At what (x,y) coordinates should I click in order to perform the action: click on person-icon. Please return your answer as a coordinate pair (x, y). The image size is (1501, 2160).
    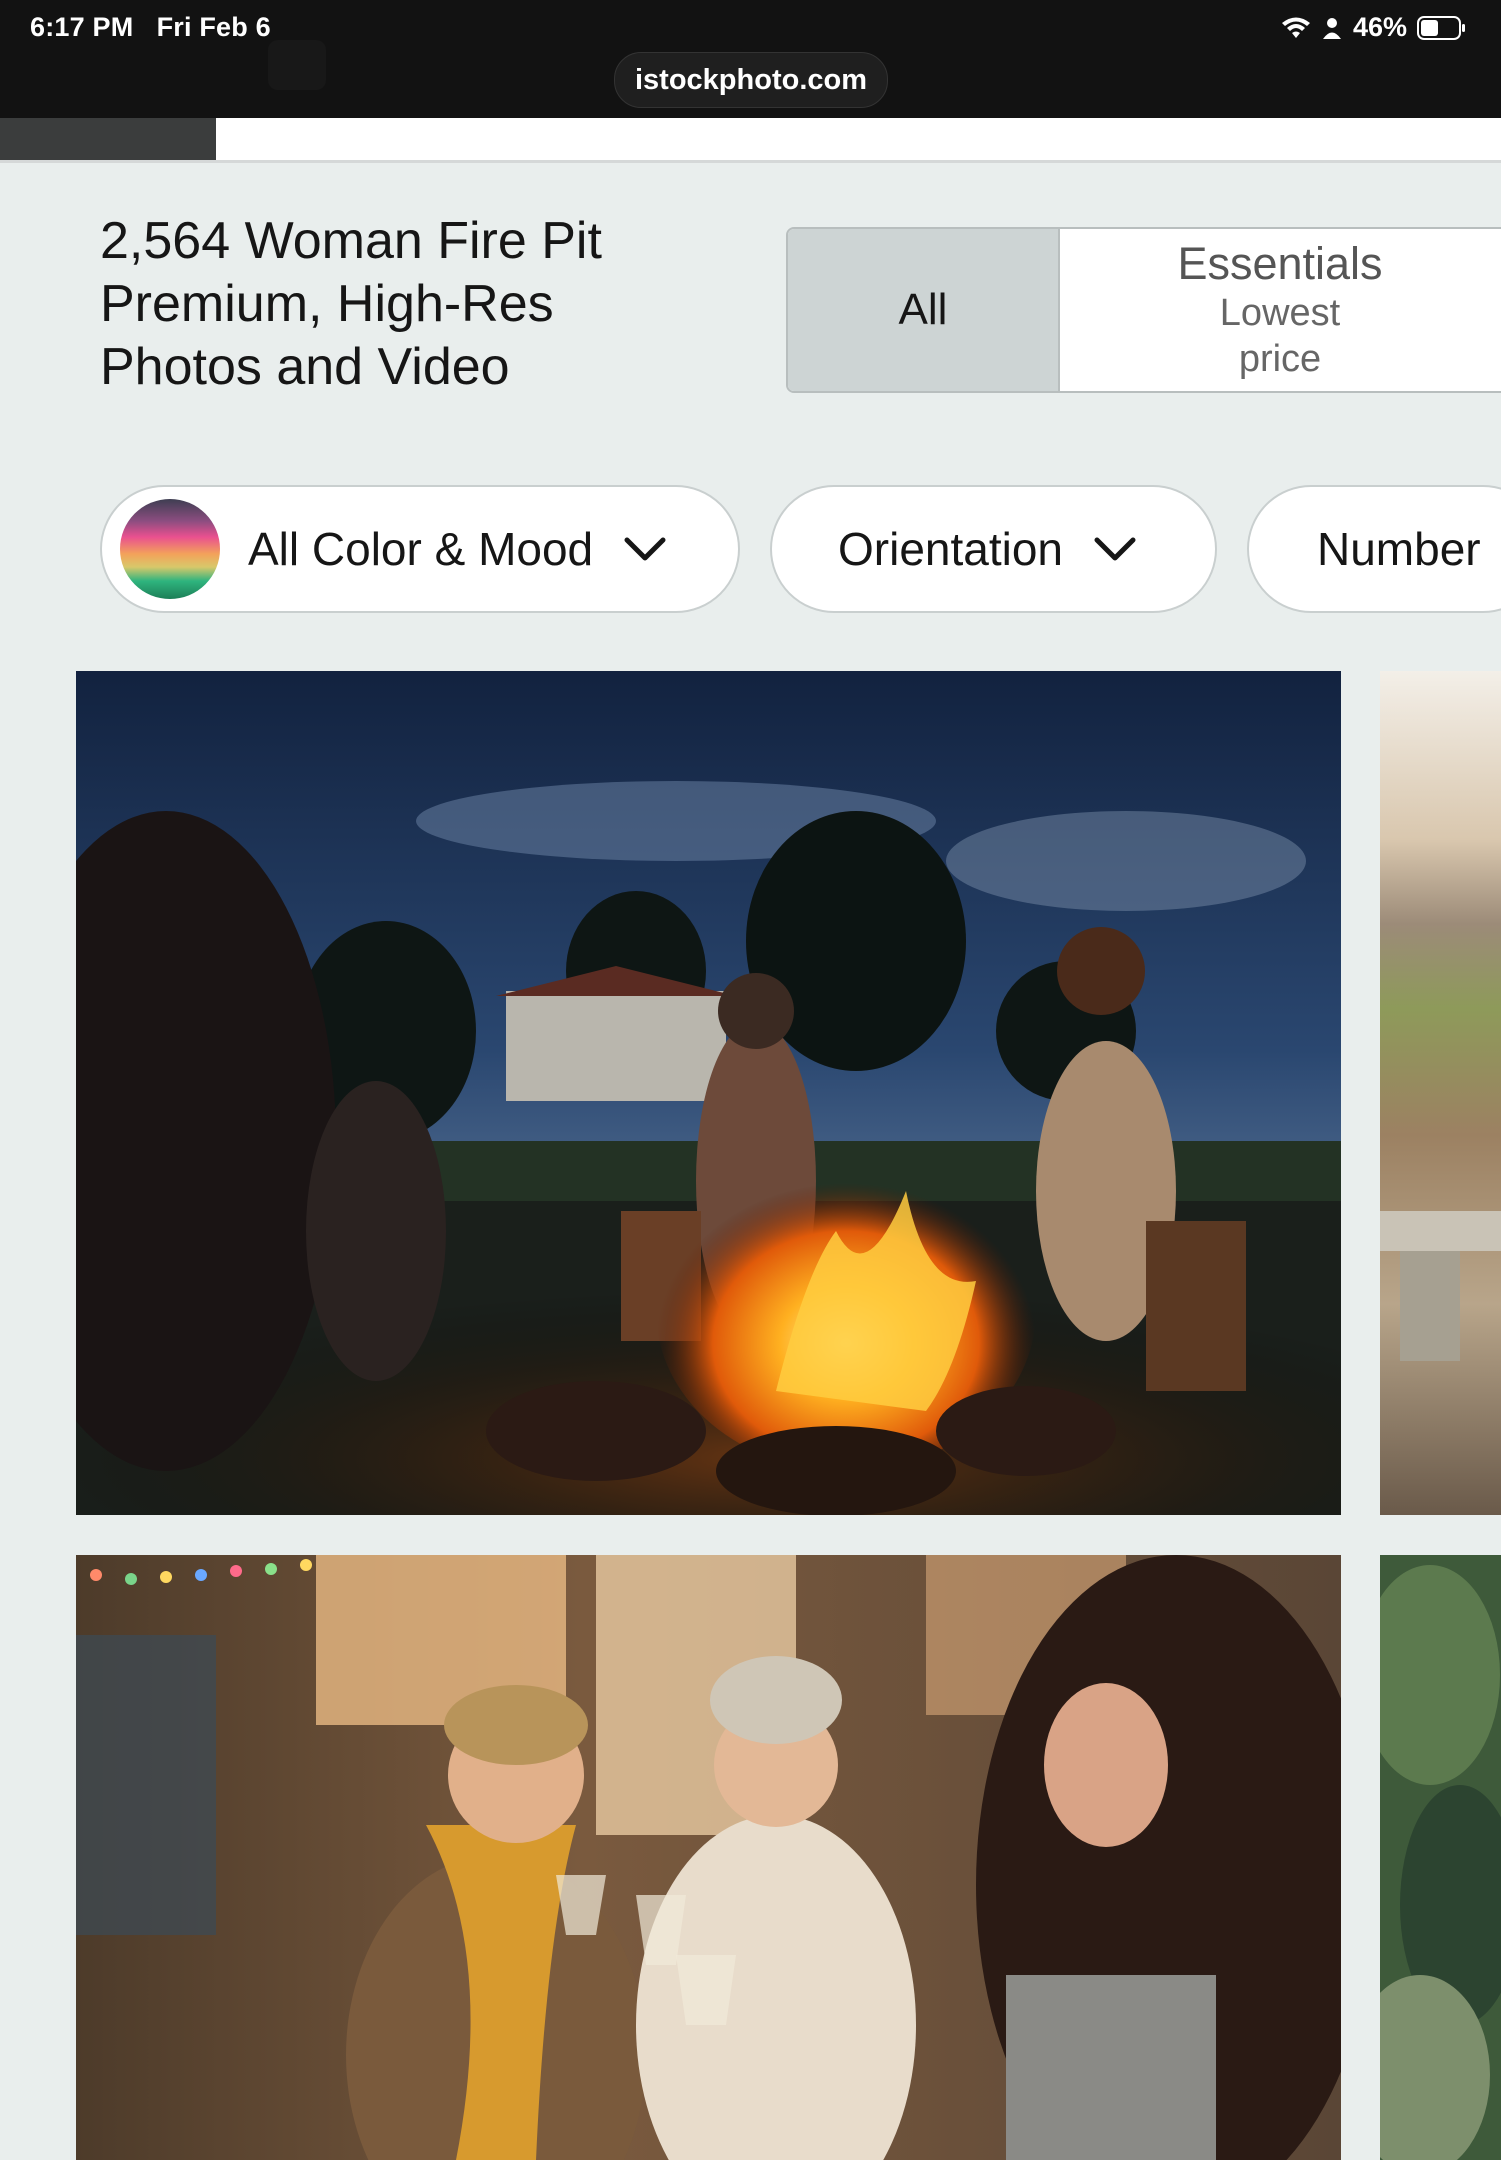
    Looking at the image, I should click on (1331, 28).